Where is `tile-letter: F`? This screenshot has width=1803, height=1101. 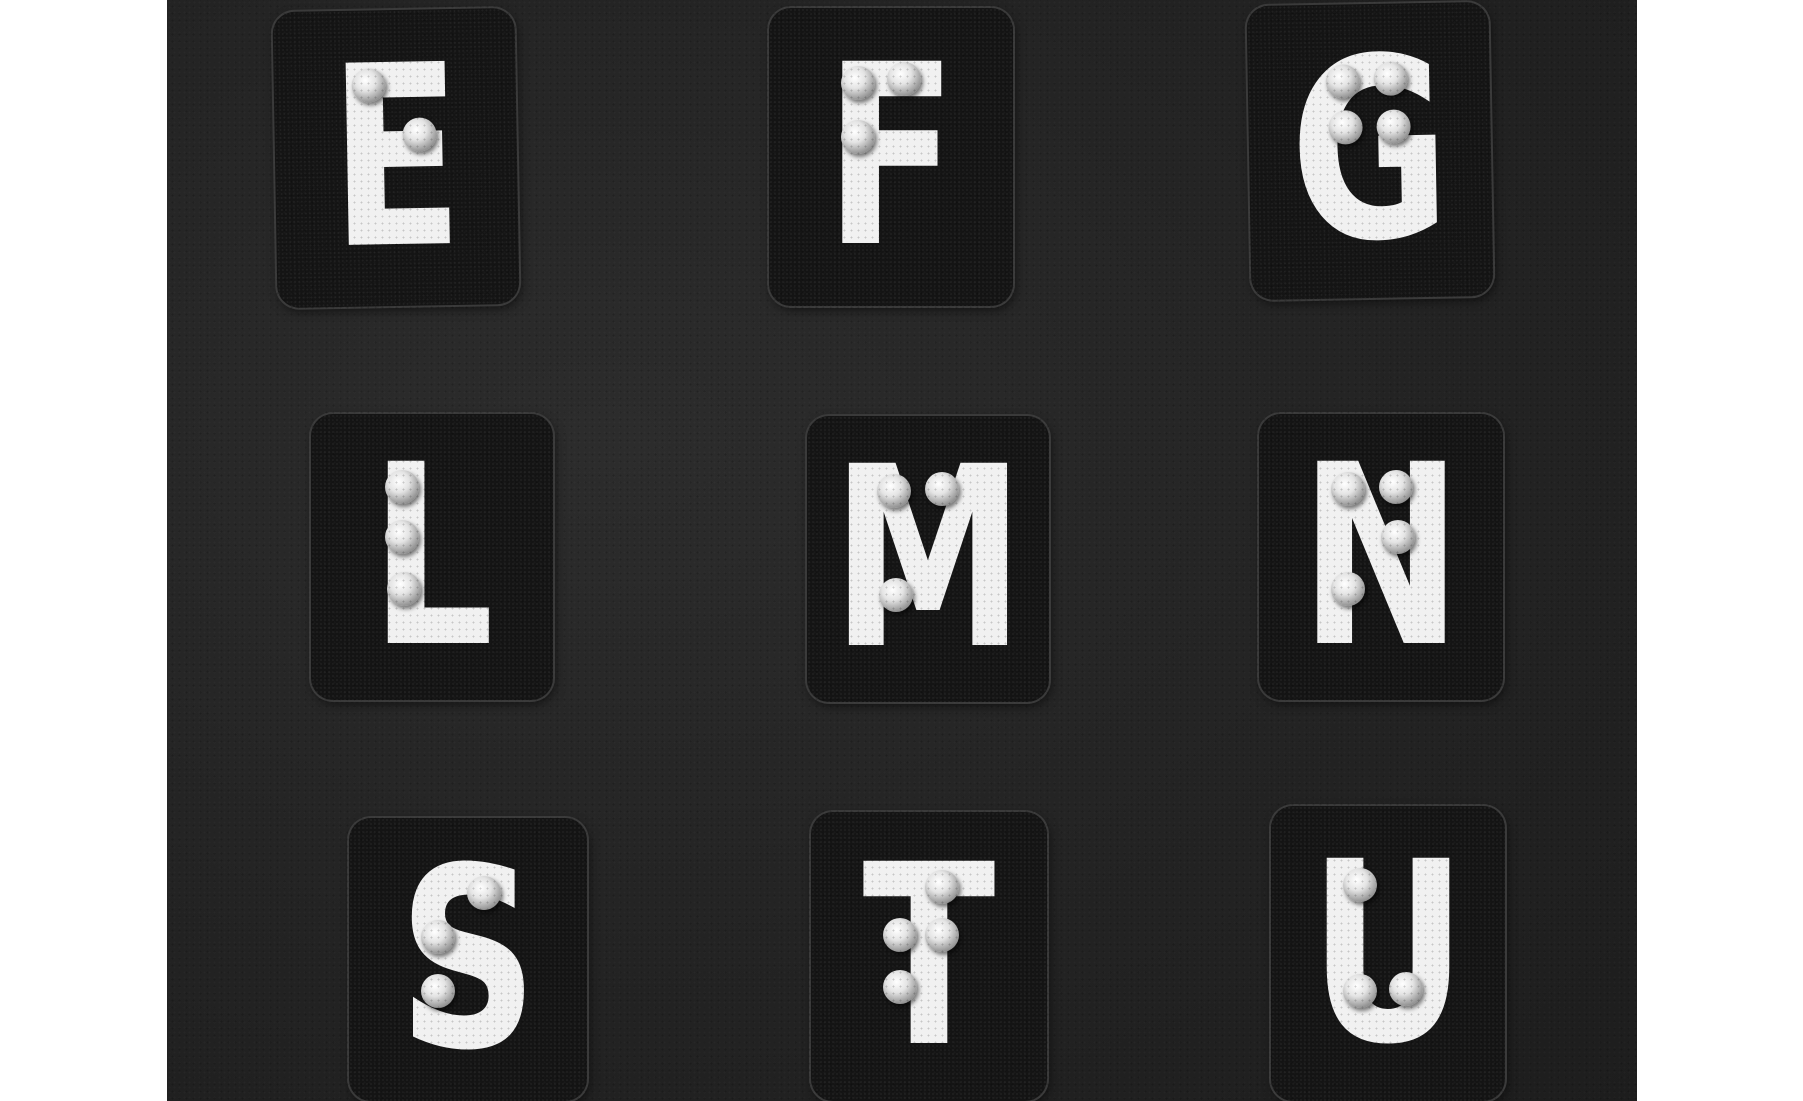
tile-letter: F is located at coordinates (891, 156).